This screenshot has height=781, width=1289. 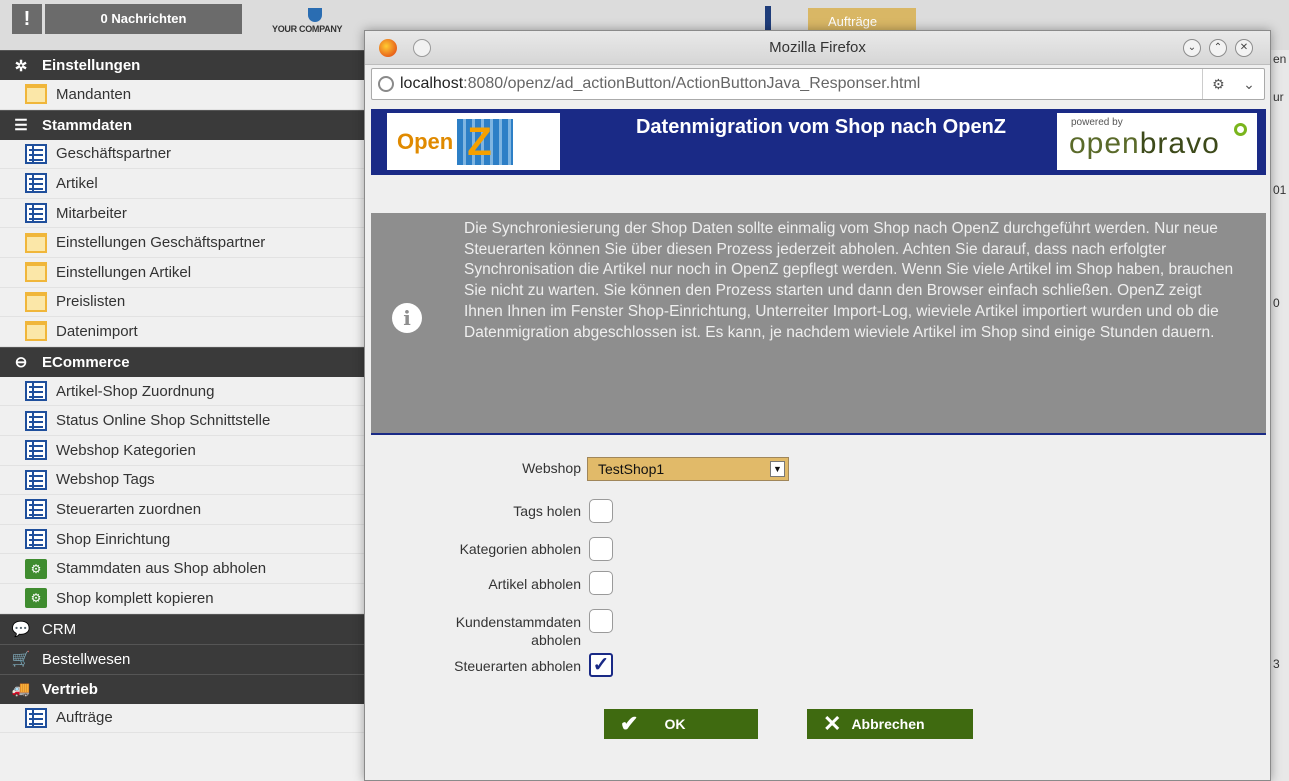 What do you see at coordinates (1179, 143) in the screenshot?
I see `wordmark-part: bravo` at bounding box center [1179, 143].